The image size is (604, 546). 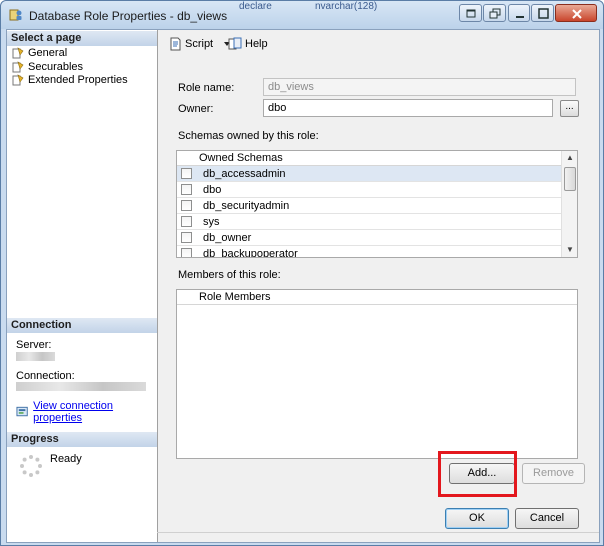 What do you see at coordinates (519, 13) in the screenshot?
I see `minimize-icon` at bounding box center [519, 13].